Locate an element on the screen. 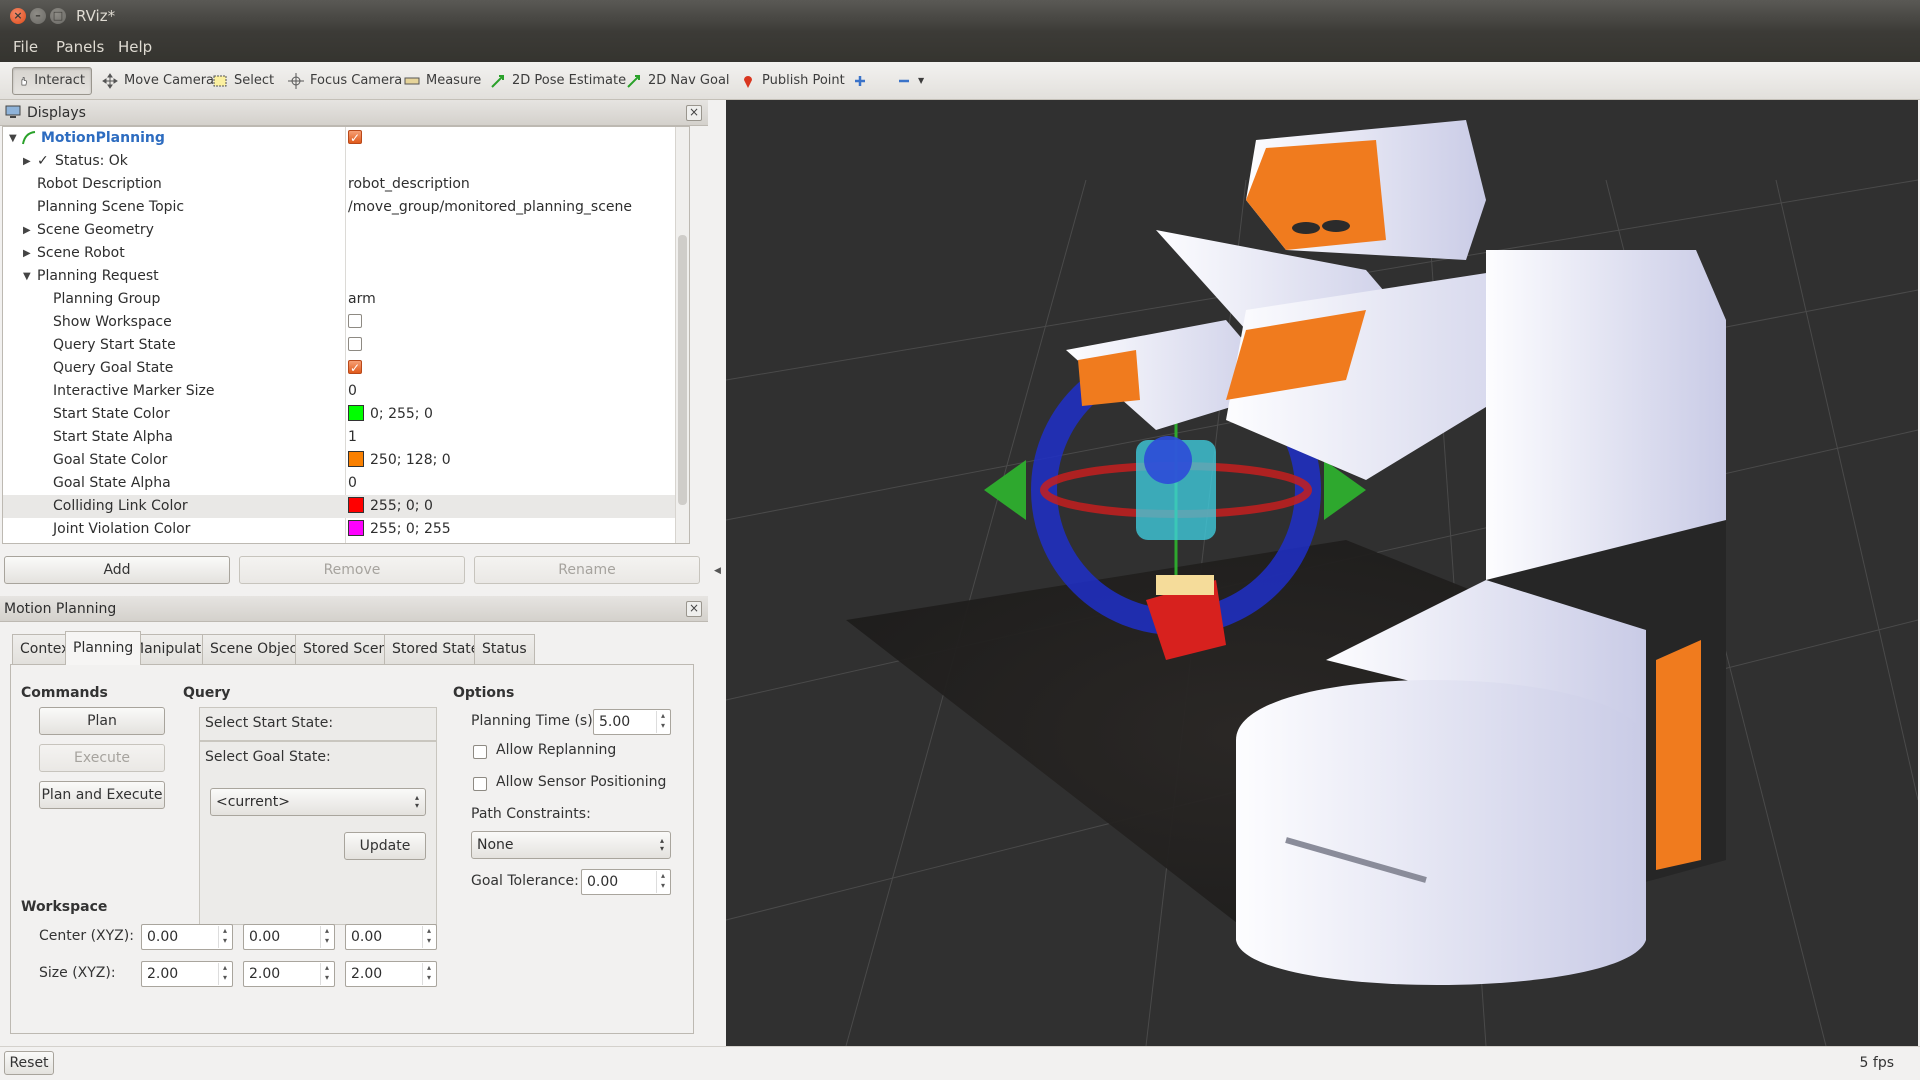 This screenshot has height=1080, width=1920. focus-camera-tool: Focus Camera is located at coordinates (345, 81).